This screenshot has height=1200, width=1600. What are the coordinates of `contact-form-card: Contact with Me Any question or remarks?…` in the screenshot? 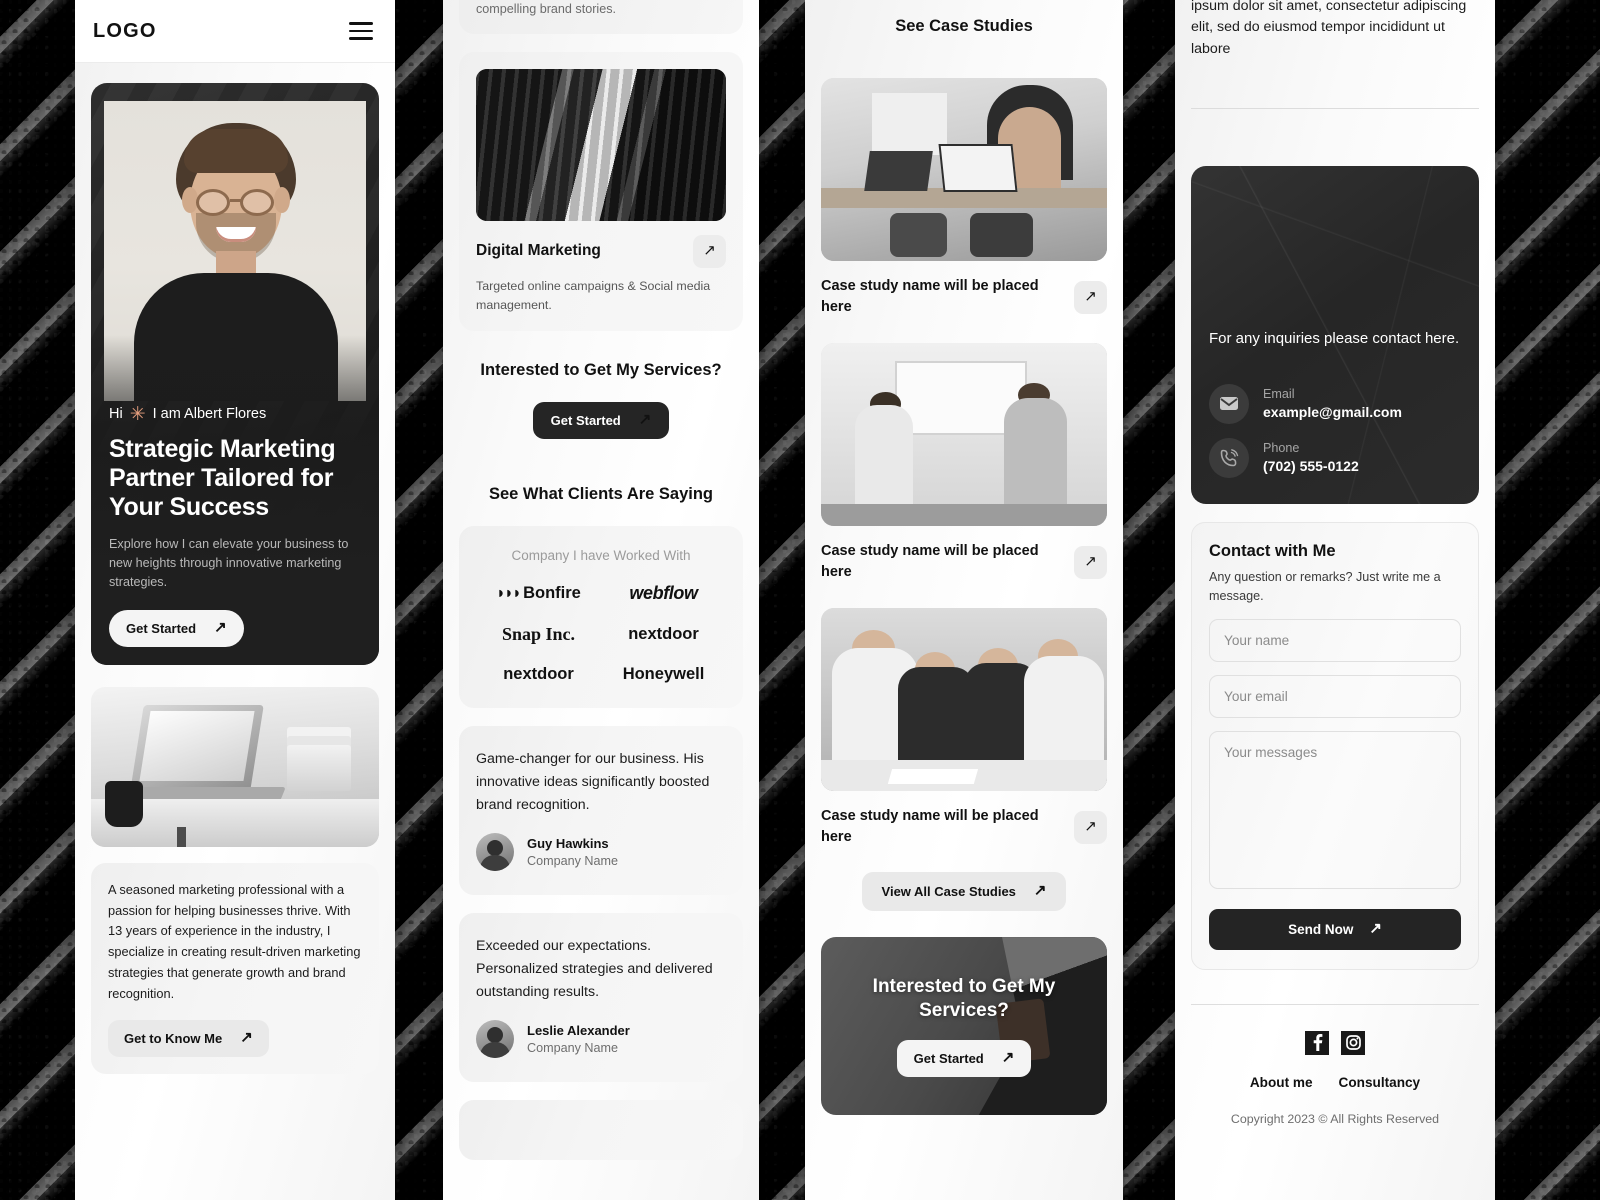 It's located at (1335, 745).